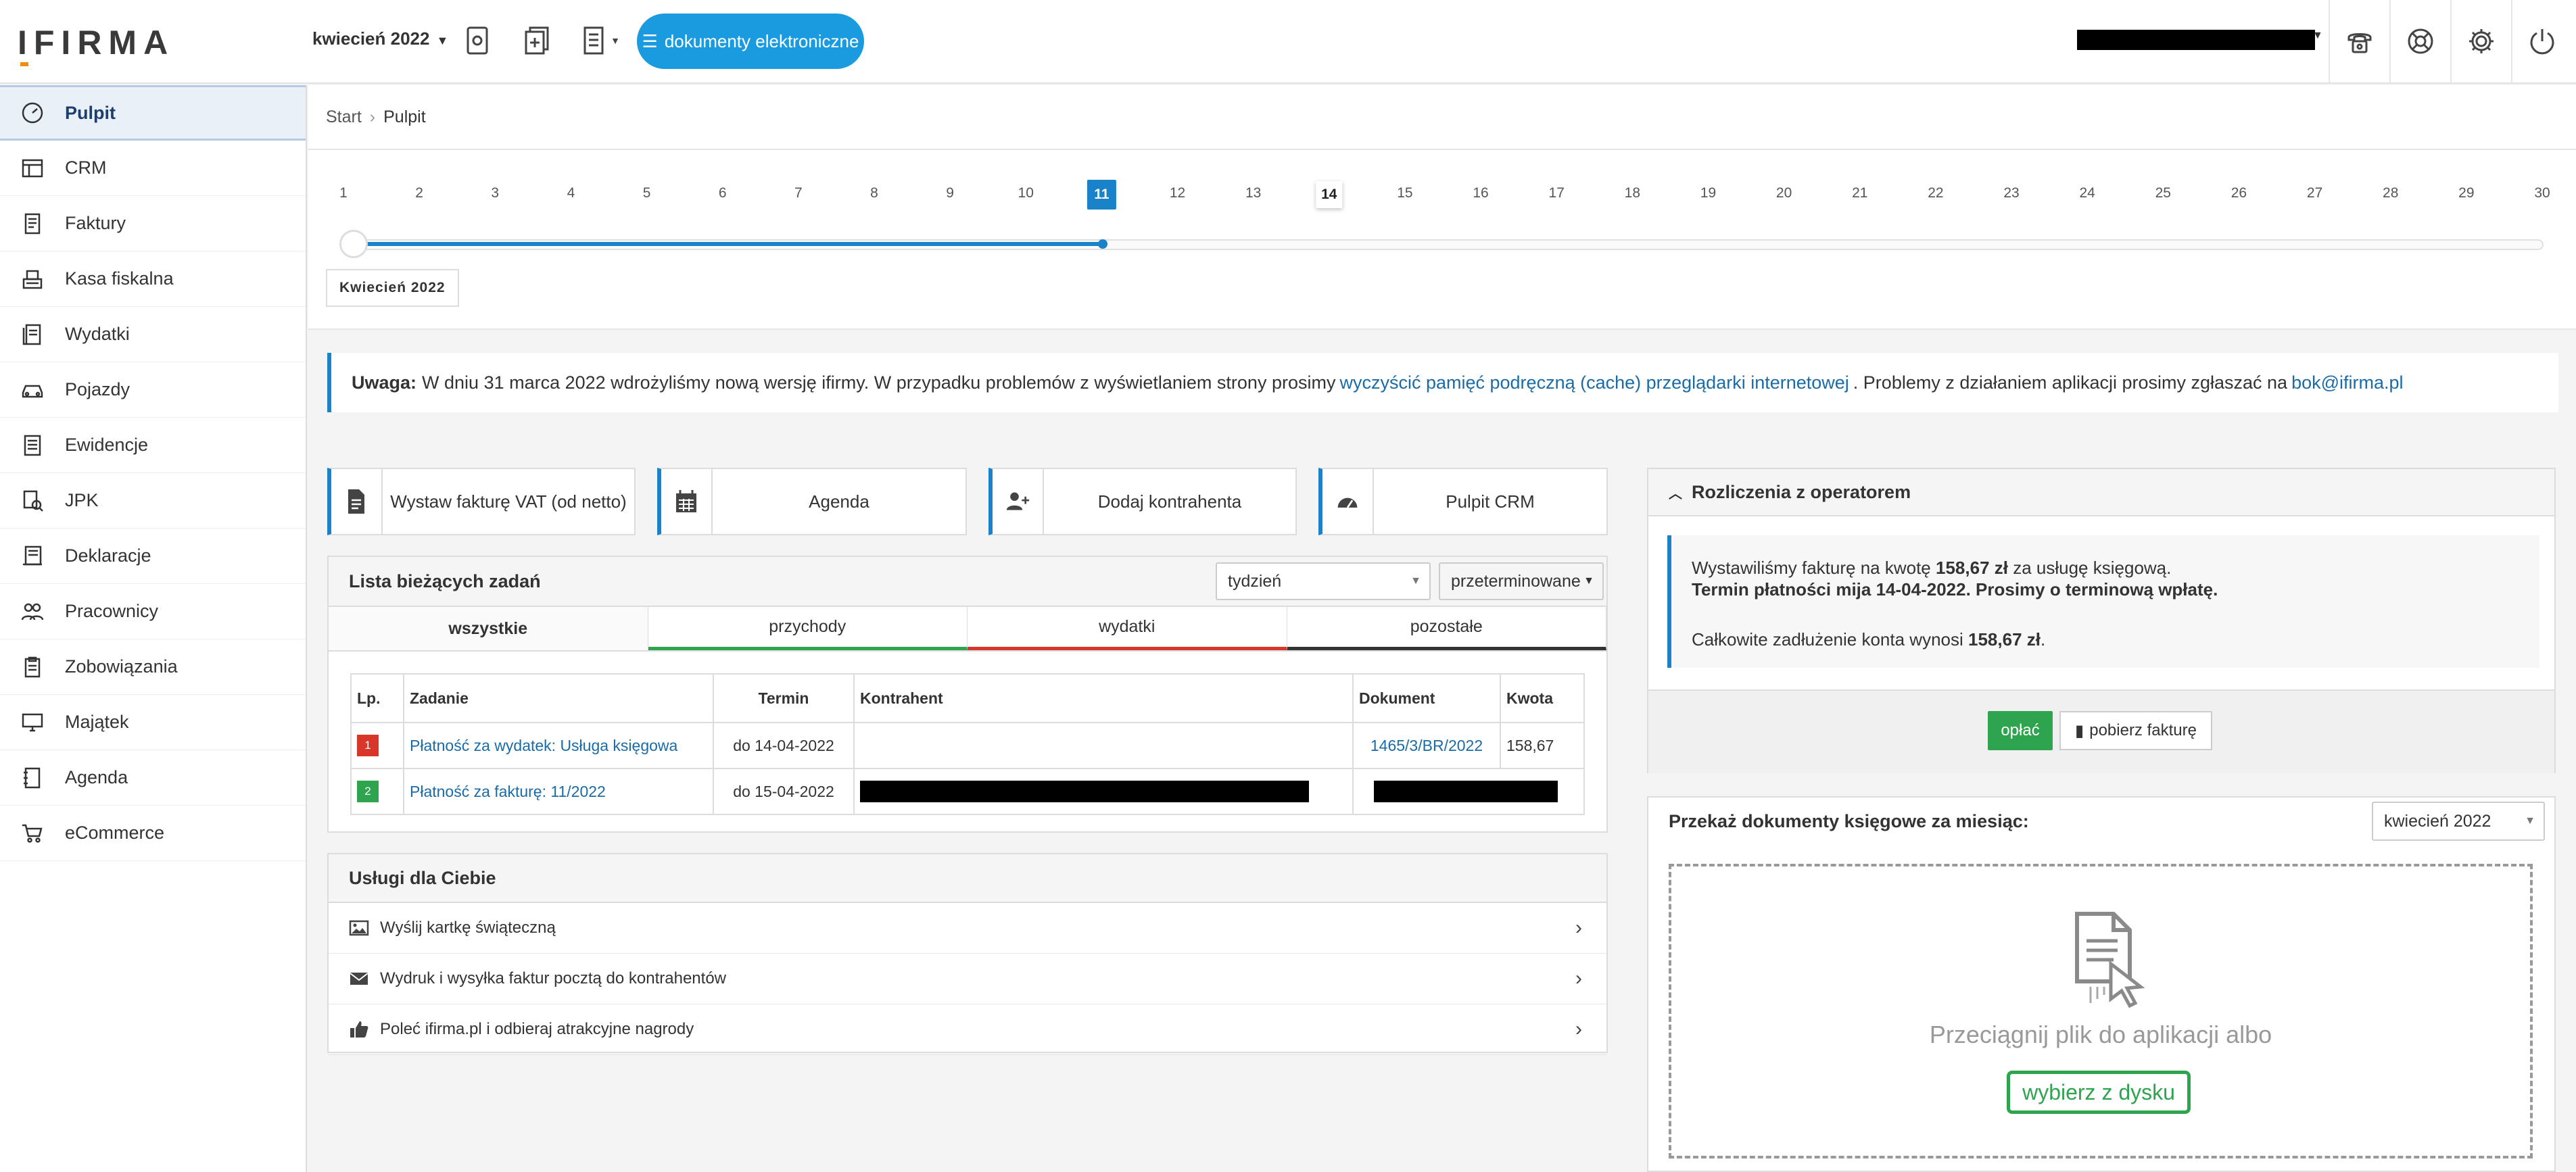 This screenshot has height=1172, width=2576. Describe the element at coordinates (1557, 193) in the screenshot. I see `timeline-day-17: 17` at that location.